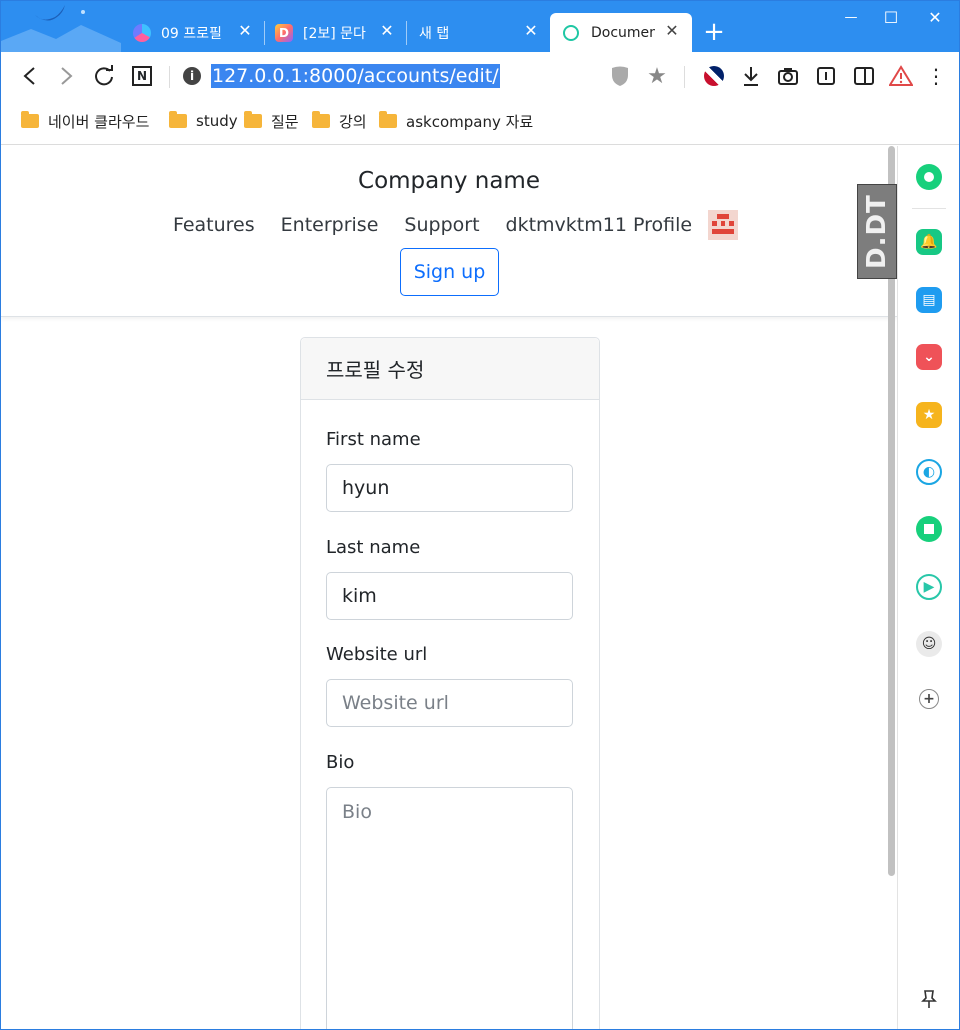  What do you see at coordinates (714, 32) in the screenshot?
I see `new-tab-button: +` at bounding box center [714, 32].